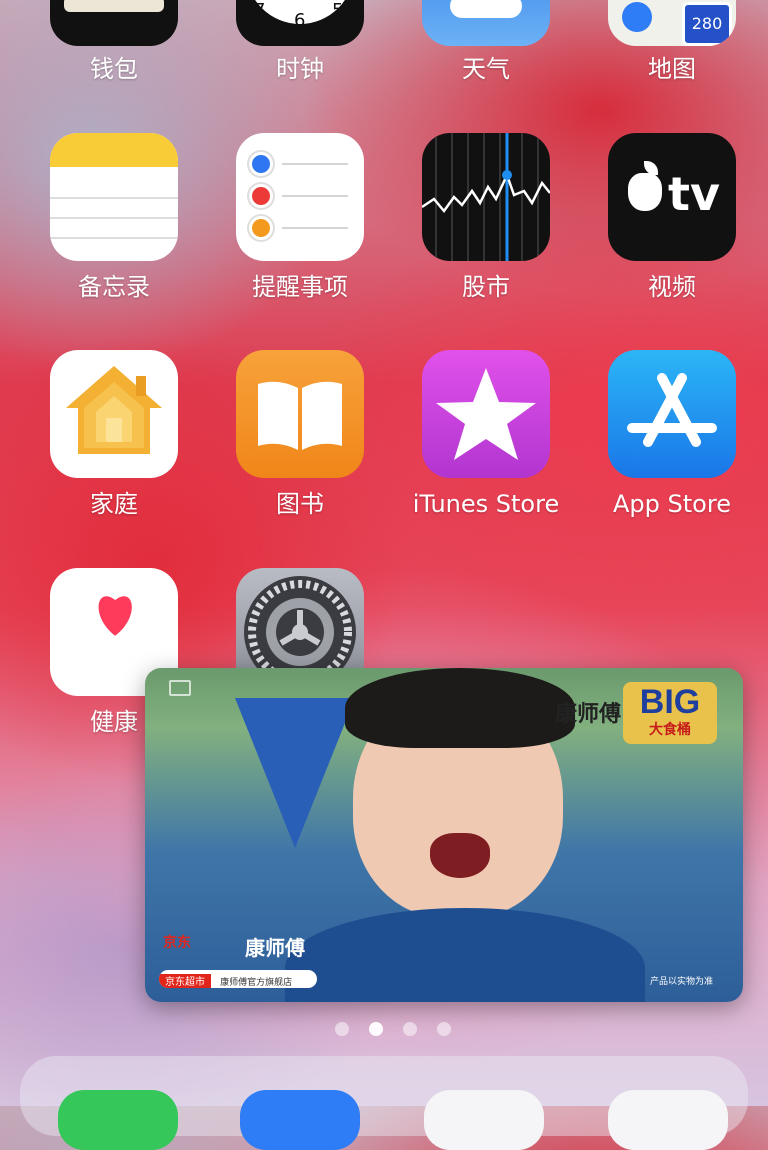 Image resolution: width=768 pixels, height=1150 pixels. I want to click on app-store-label: App Store, so click(672, 504).